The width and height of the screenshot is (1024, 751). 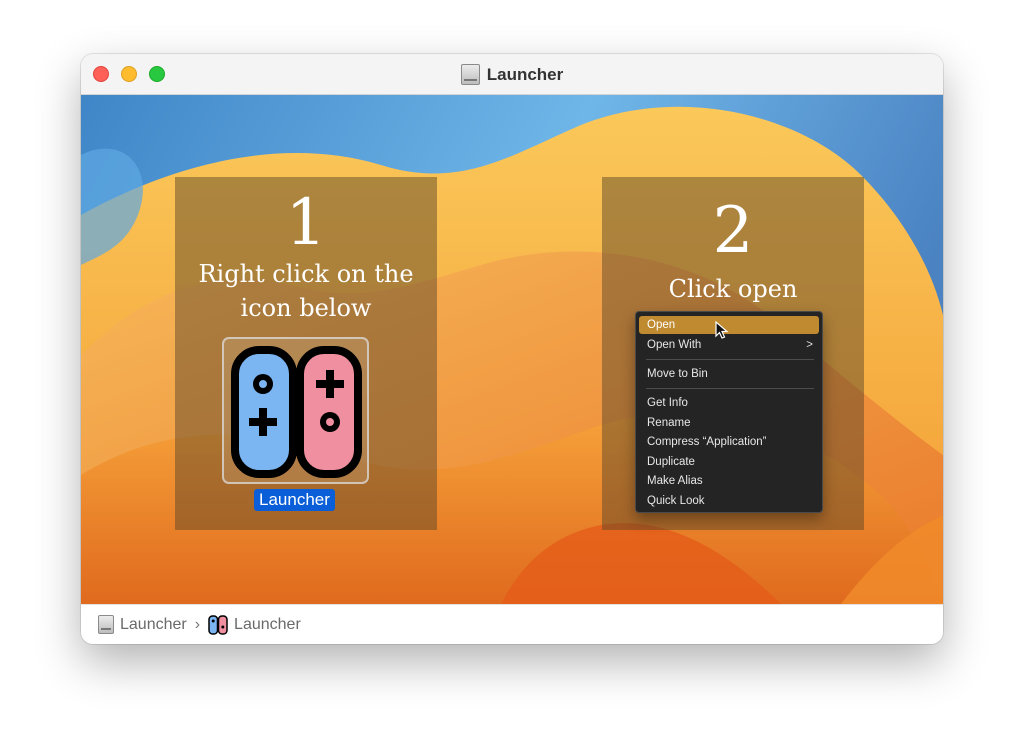 What do you see at coordinates (306, 274) in the screenshot?
I see `step-1-line-1: Right click on the` at bounding box center [306, 274].